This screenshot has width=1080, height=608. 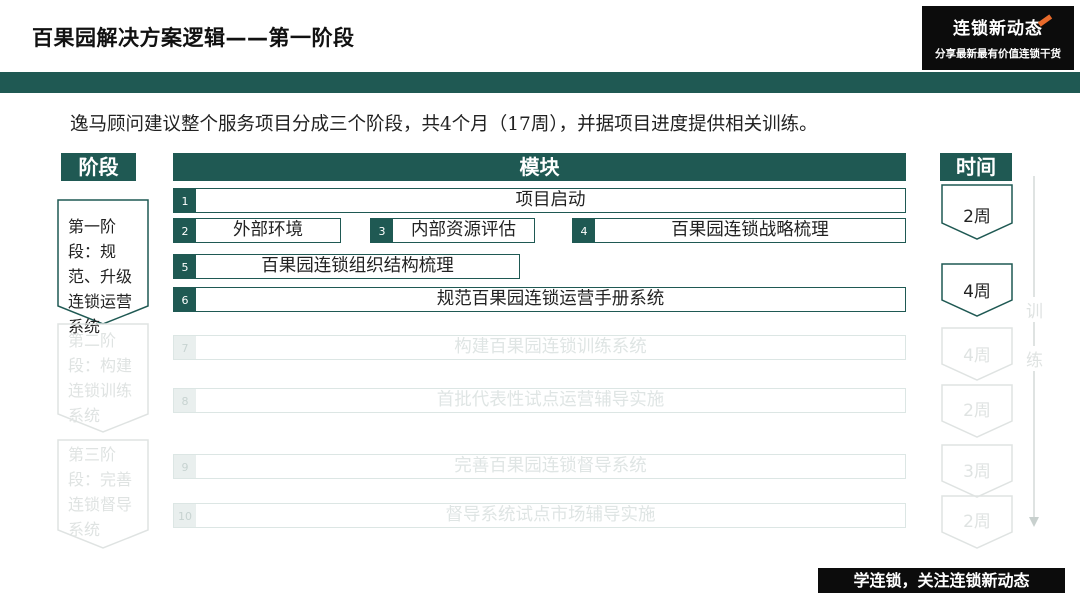 I want to click on module-label: 首批代表性试点运营辅导实施, so click(x=550, y=400).